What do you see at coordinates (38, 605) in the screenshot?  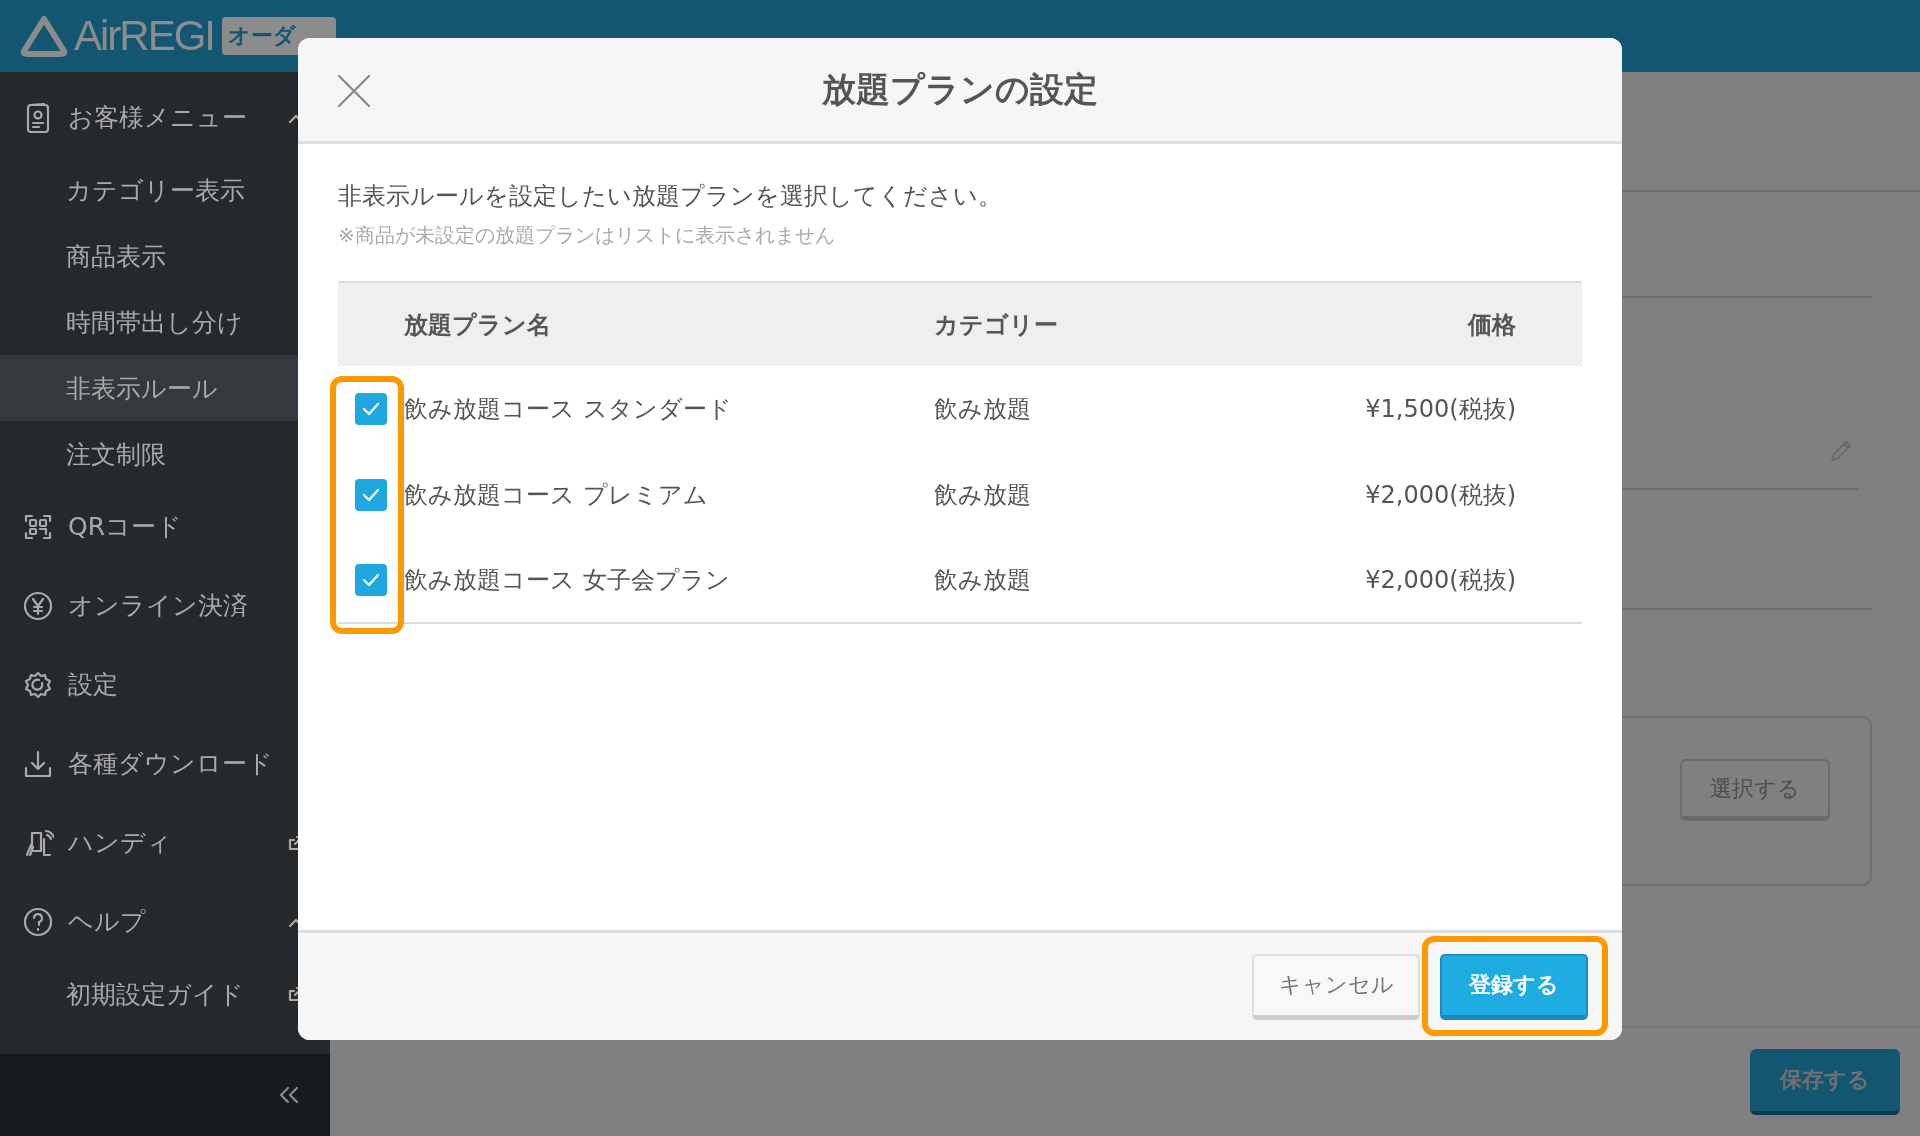 I see `yen-icon` at bounding box center [38, 605].